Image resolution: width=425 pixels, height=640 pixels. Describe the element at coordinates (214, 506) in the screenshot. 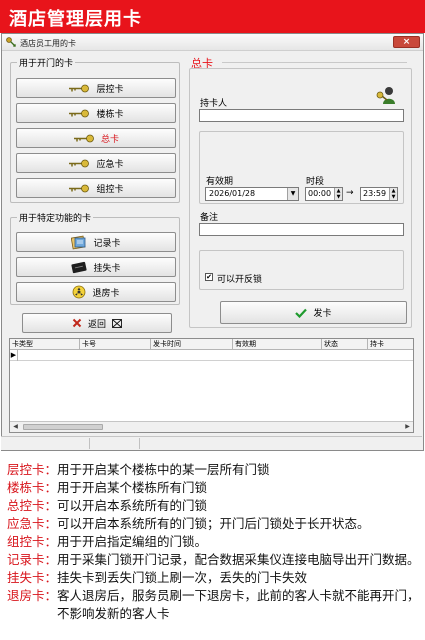

I see `legend-item: 总控卡： 可以开启本系统所有的门锁` at that location.